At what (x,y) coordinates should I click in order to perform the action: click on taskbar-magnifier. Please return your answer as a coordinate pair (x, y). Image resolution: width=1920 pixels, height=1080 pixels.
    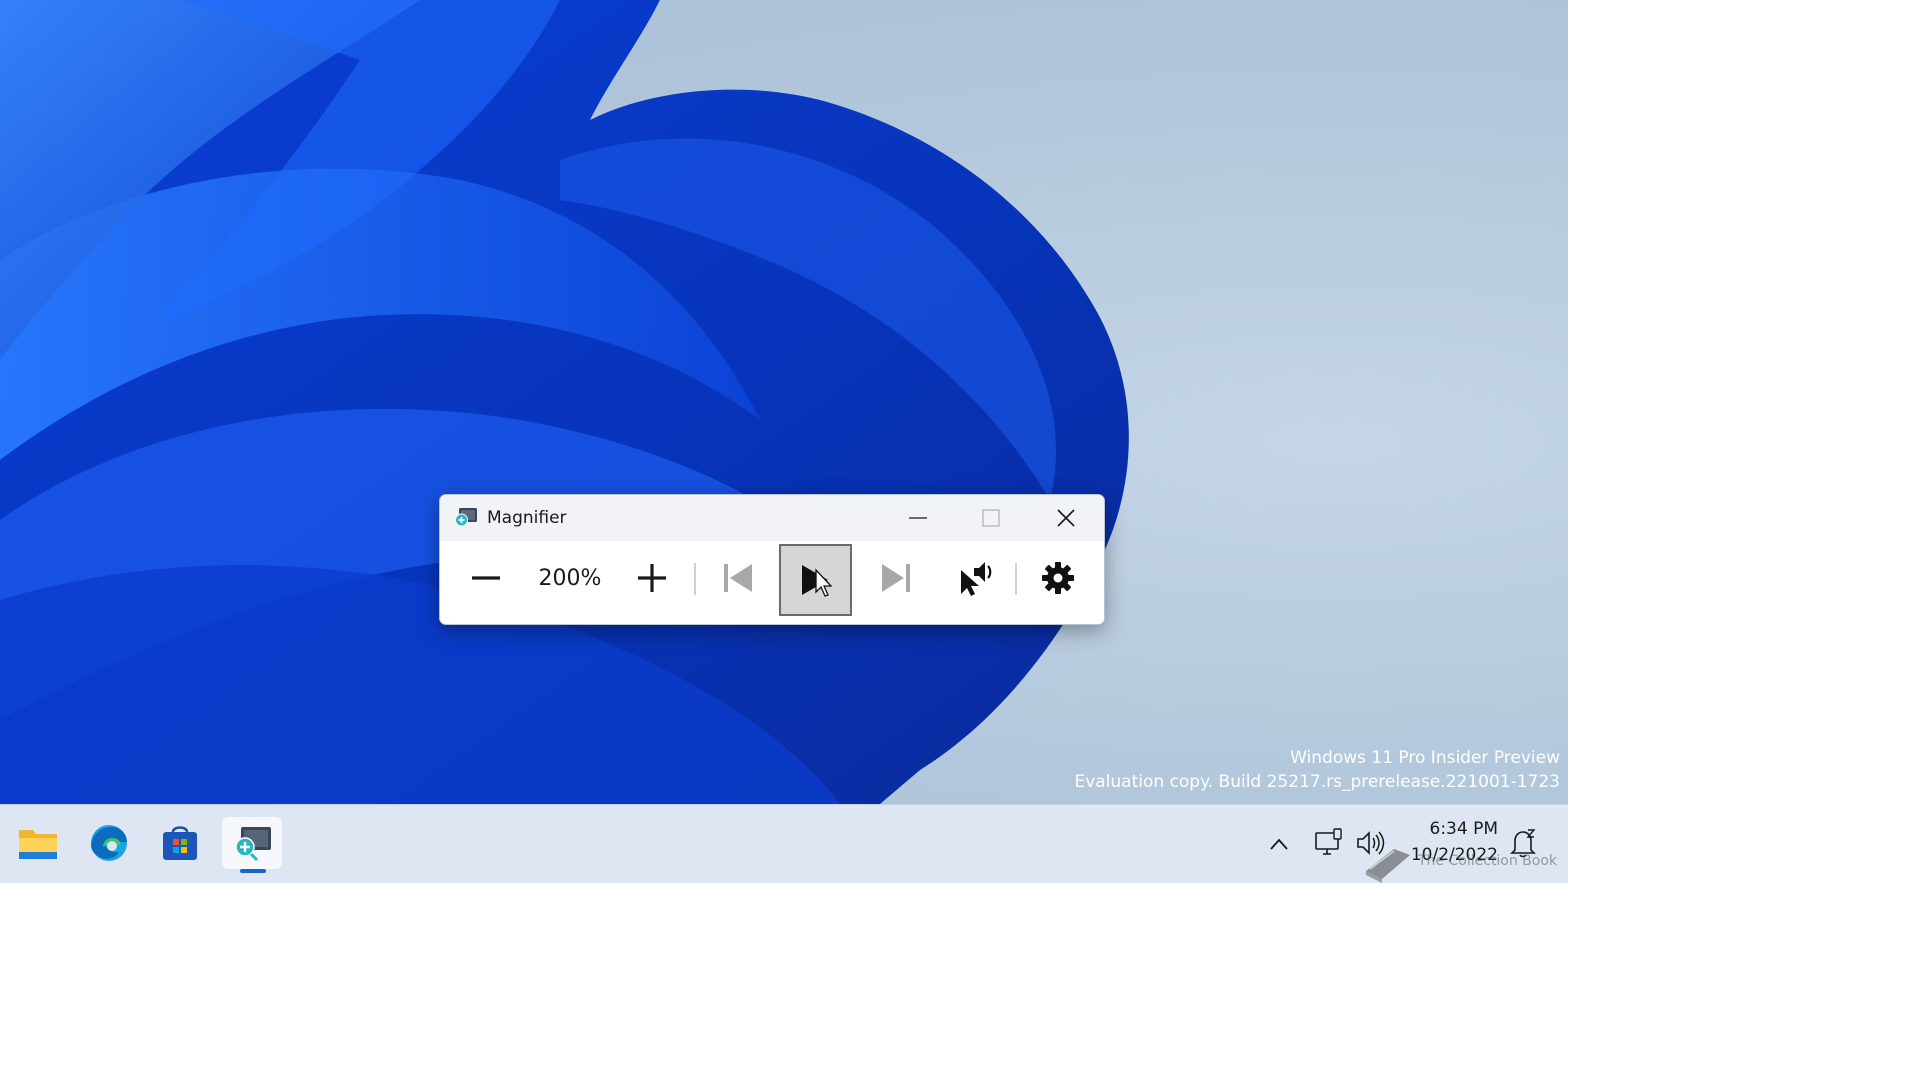
    Looking at the image, I should click on (252, 843).